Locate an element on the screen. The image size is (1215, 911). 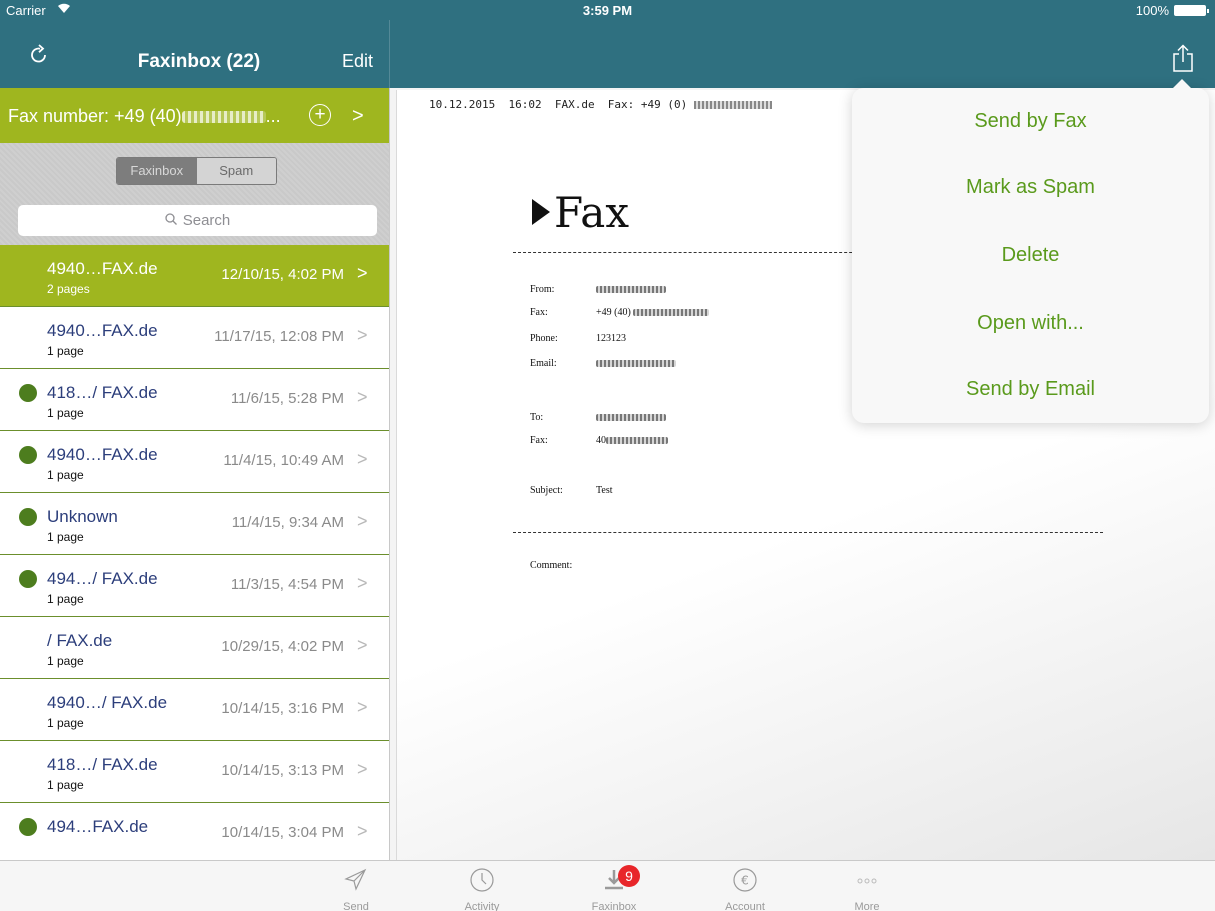
inbox-segmented-control: Faxinbox Spam is located at coordinates (196, 171).